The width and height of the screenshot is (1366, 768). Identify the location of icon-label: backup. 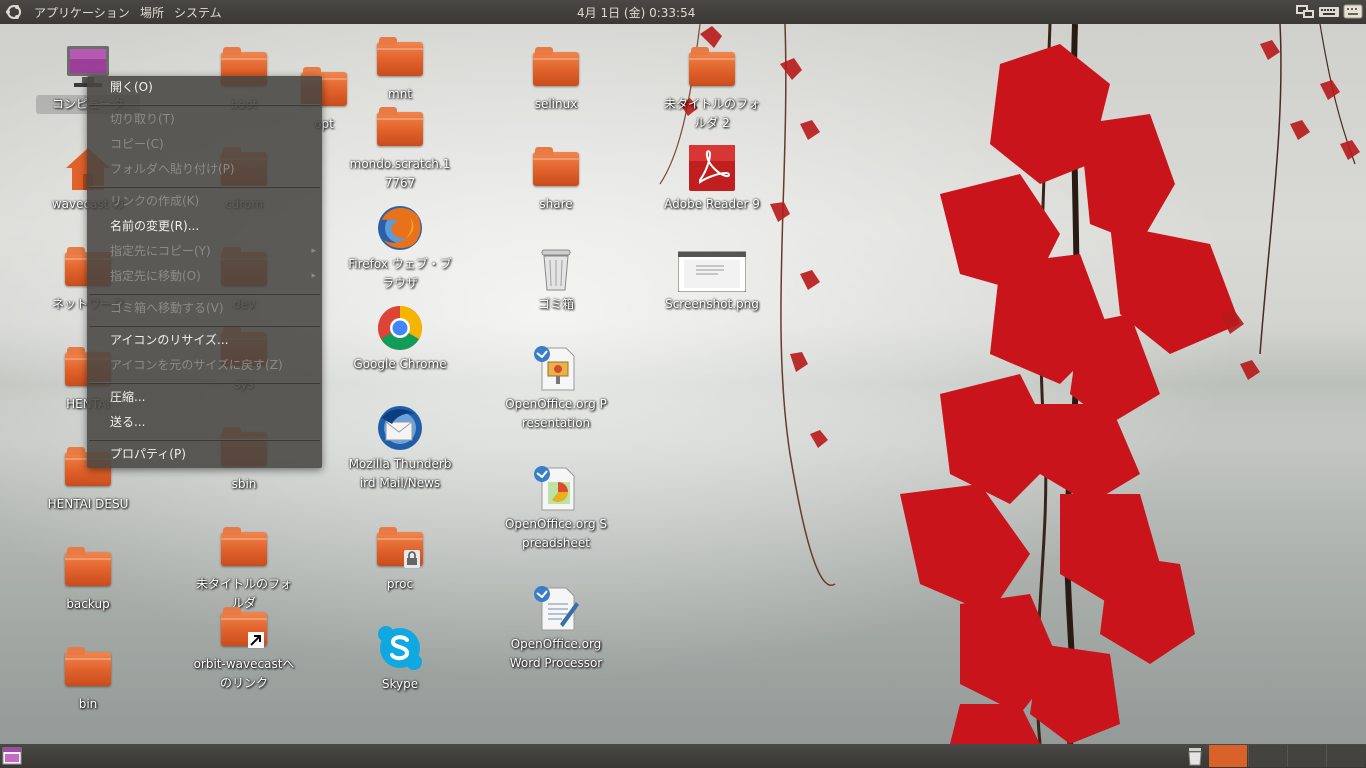
(88, 604).